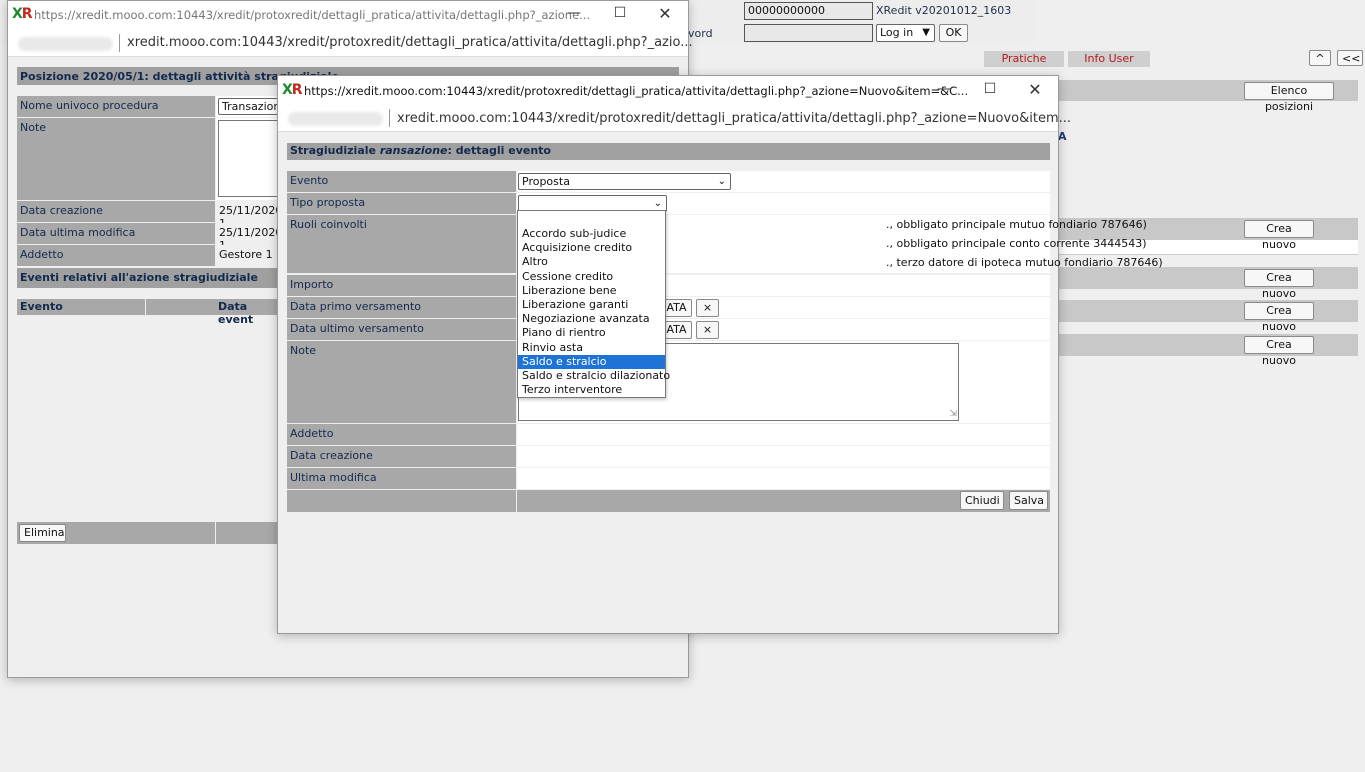 The width and height of the screenshot is (1365, 772). Describe the element at coordinates (591, 390) in the screenshot. I see `dropdown-option: Terzo interventore` at that location.